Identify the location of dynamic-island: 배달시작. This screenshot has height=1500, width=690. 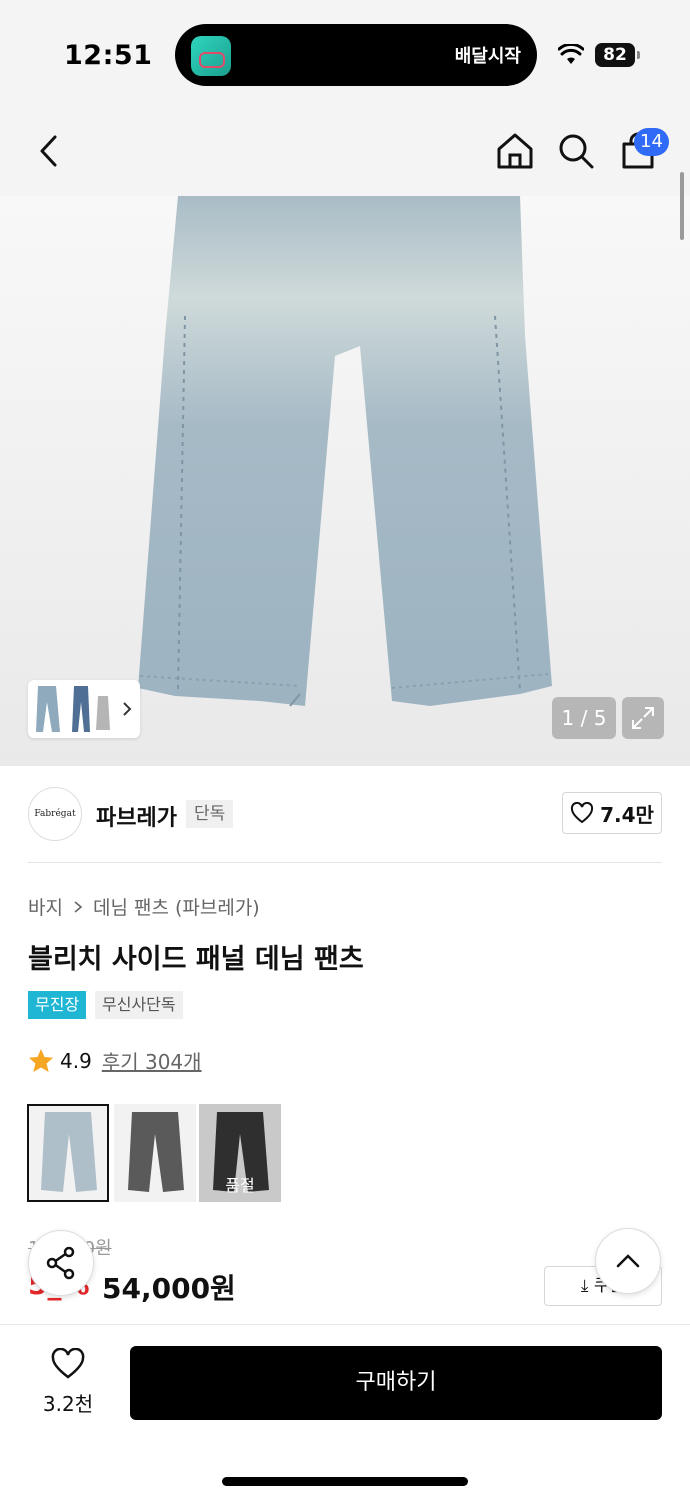
(356, 55).